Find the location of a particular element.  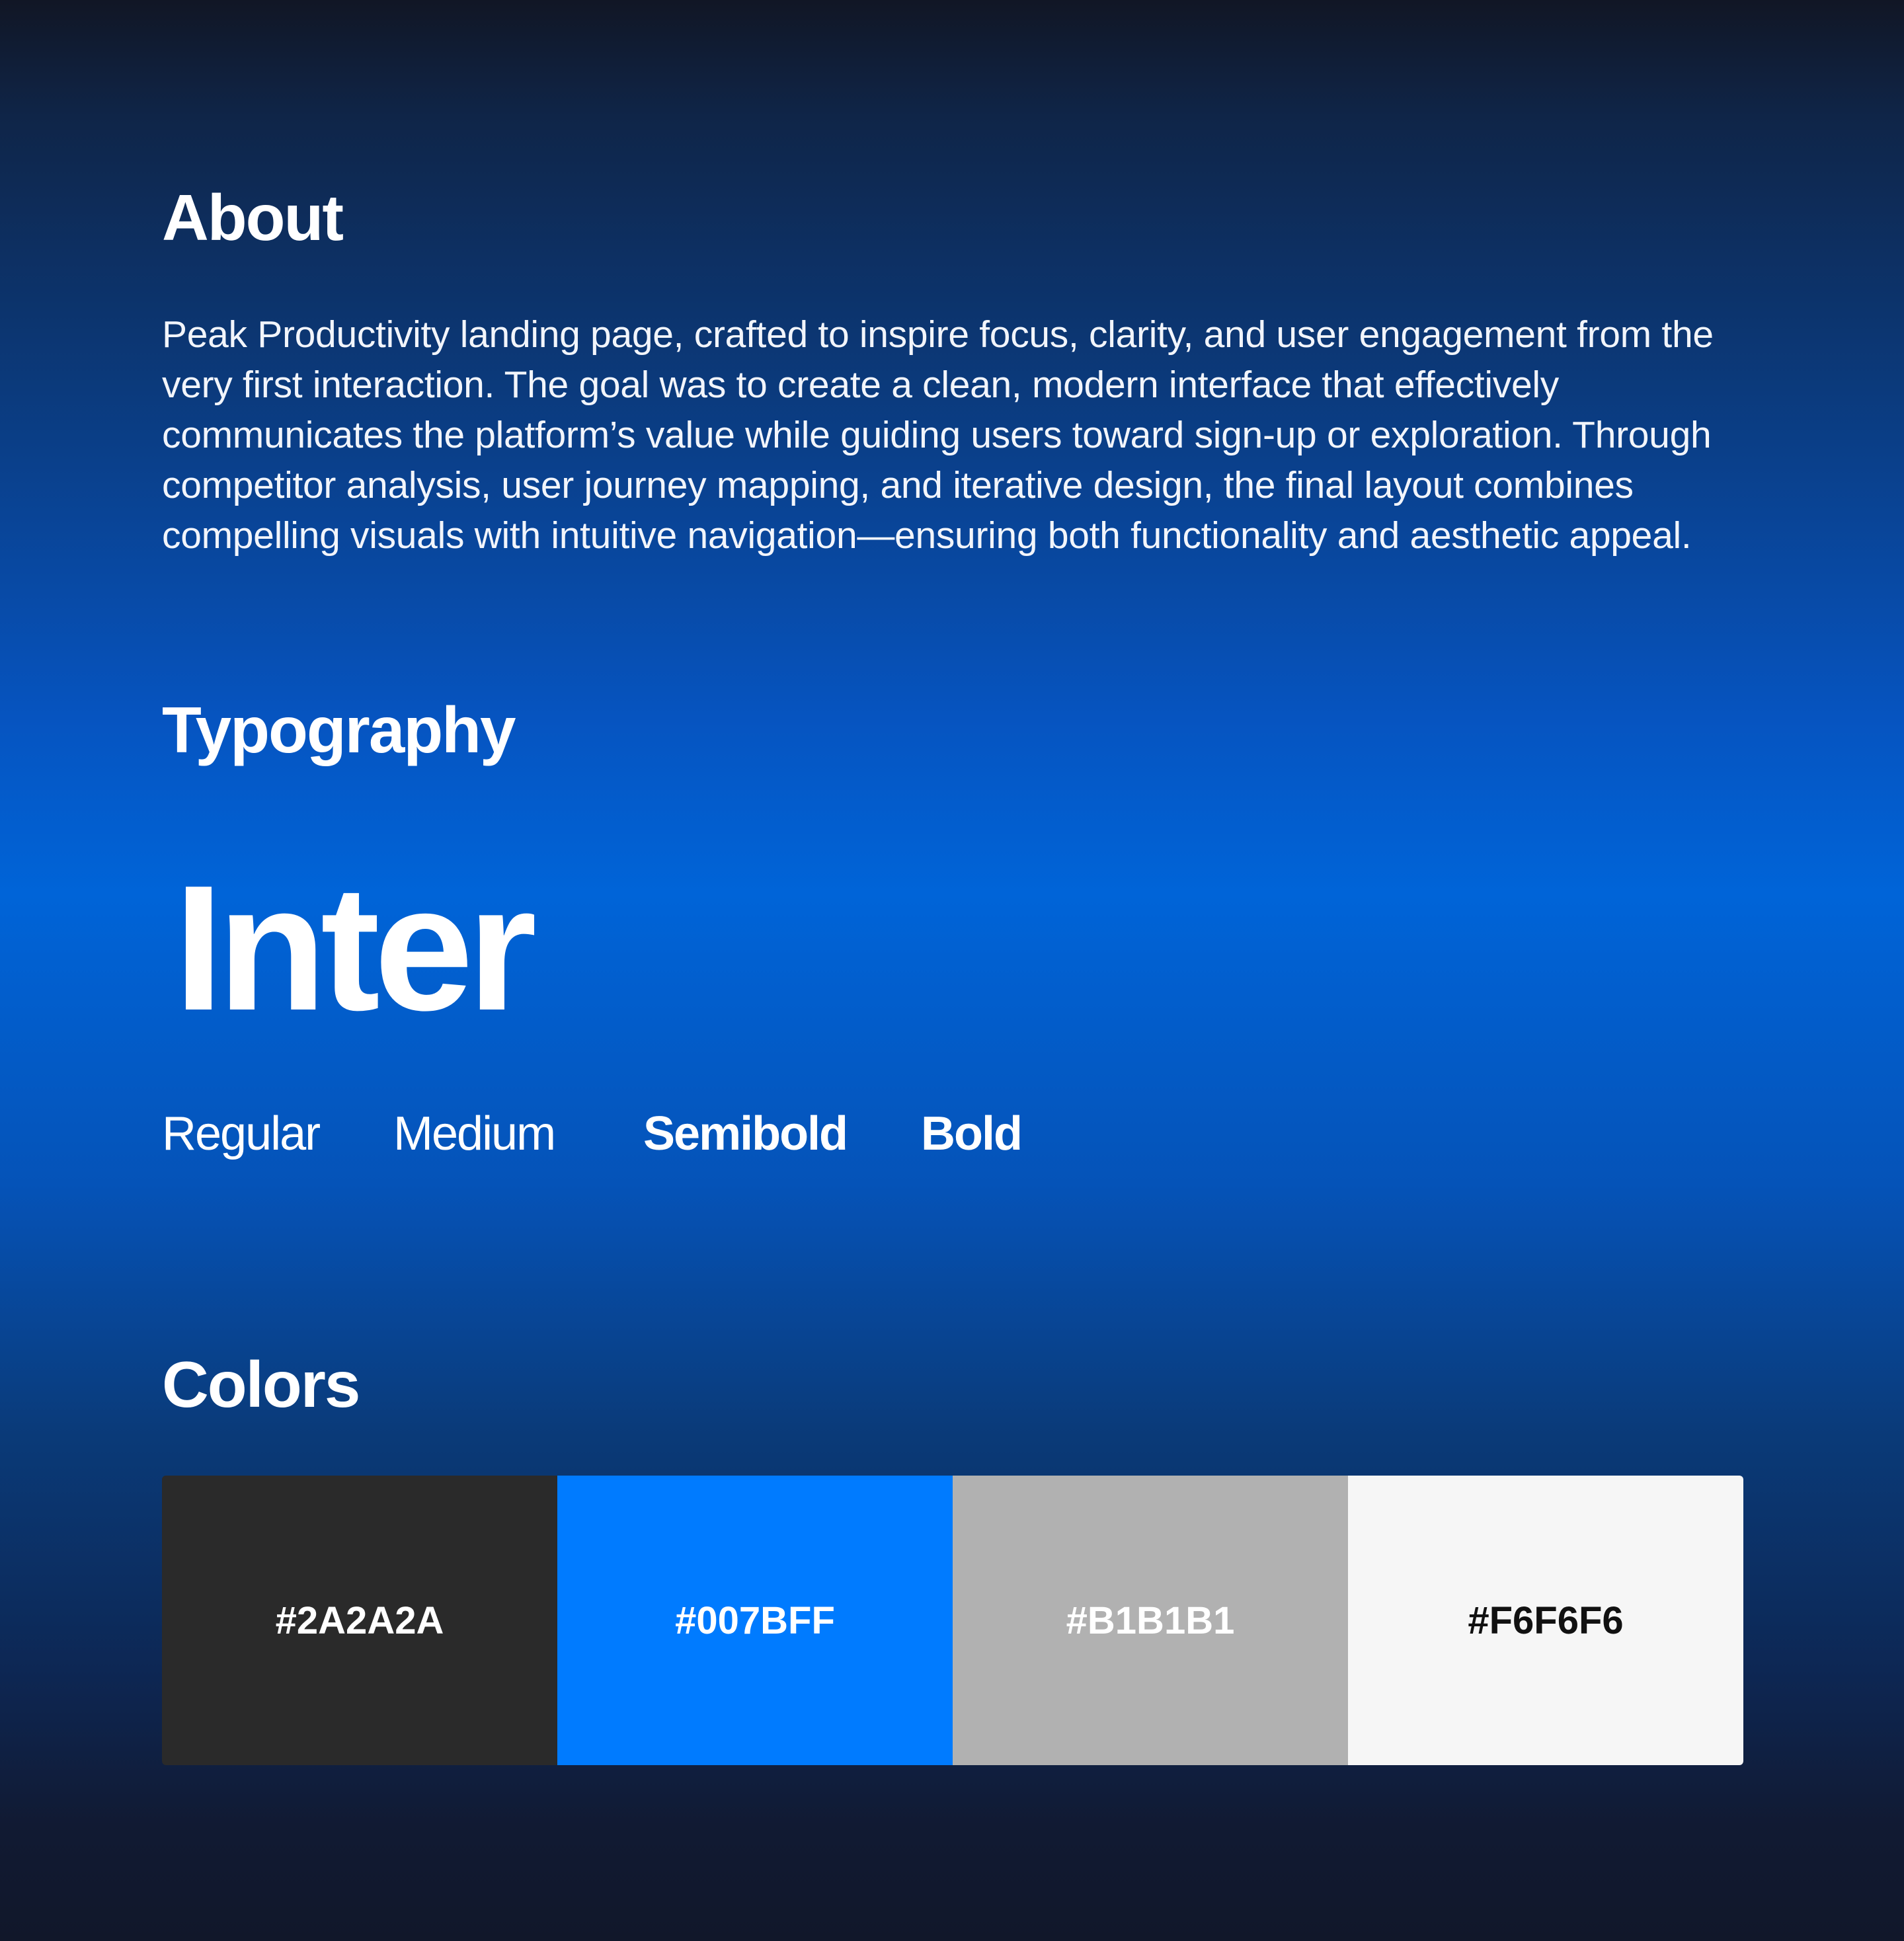

color-swatch-blue: #007BFF is located at coordinates (755, 1620).